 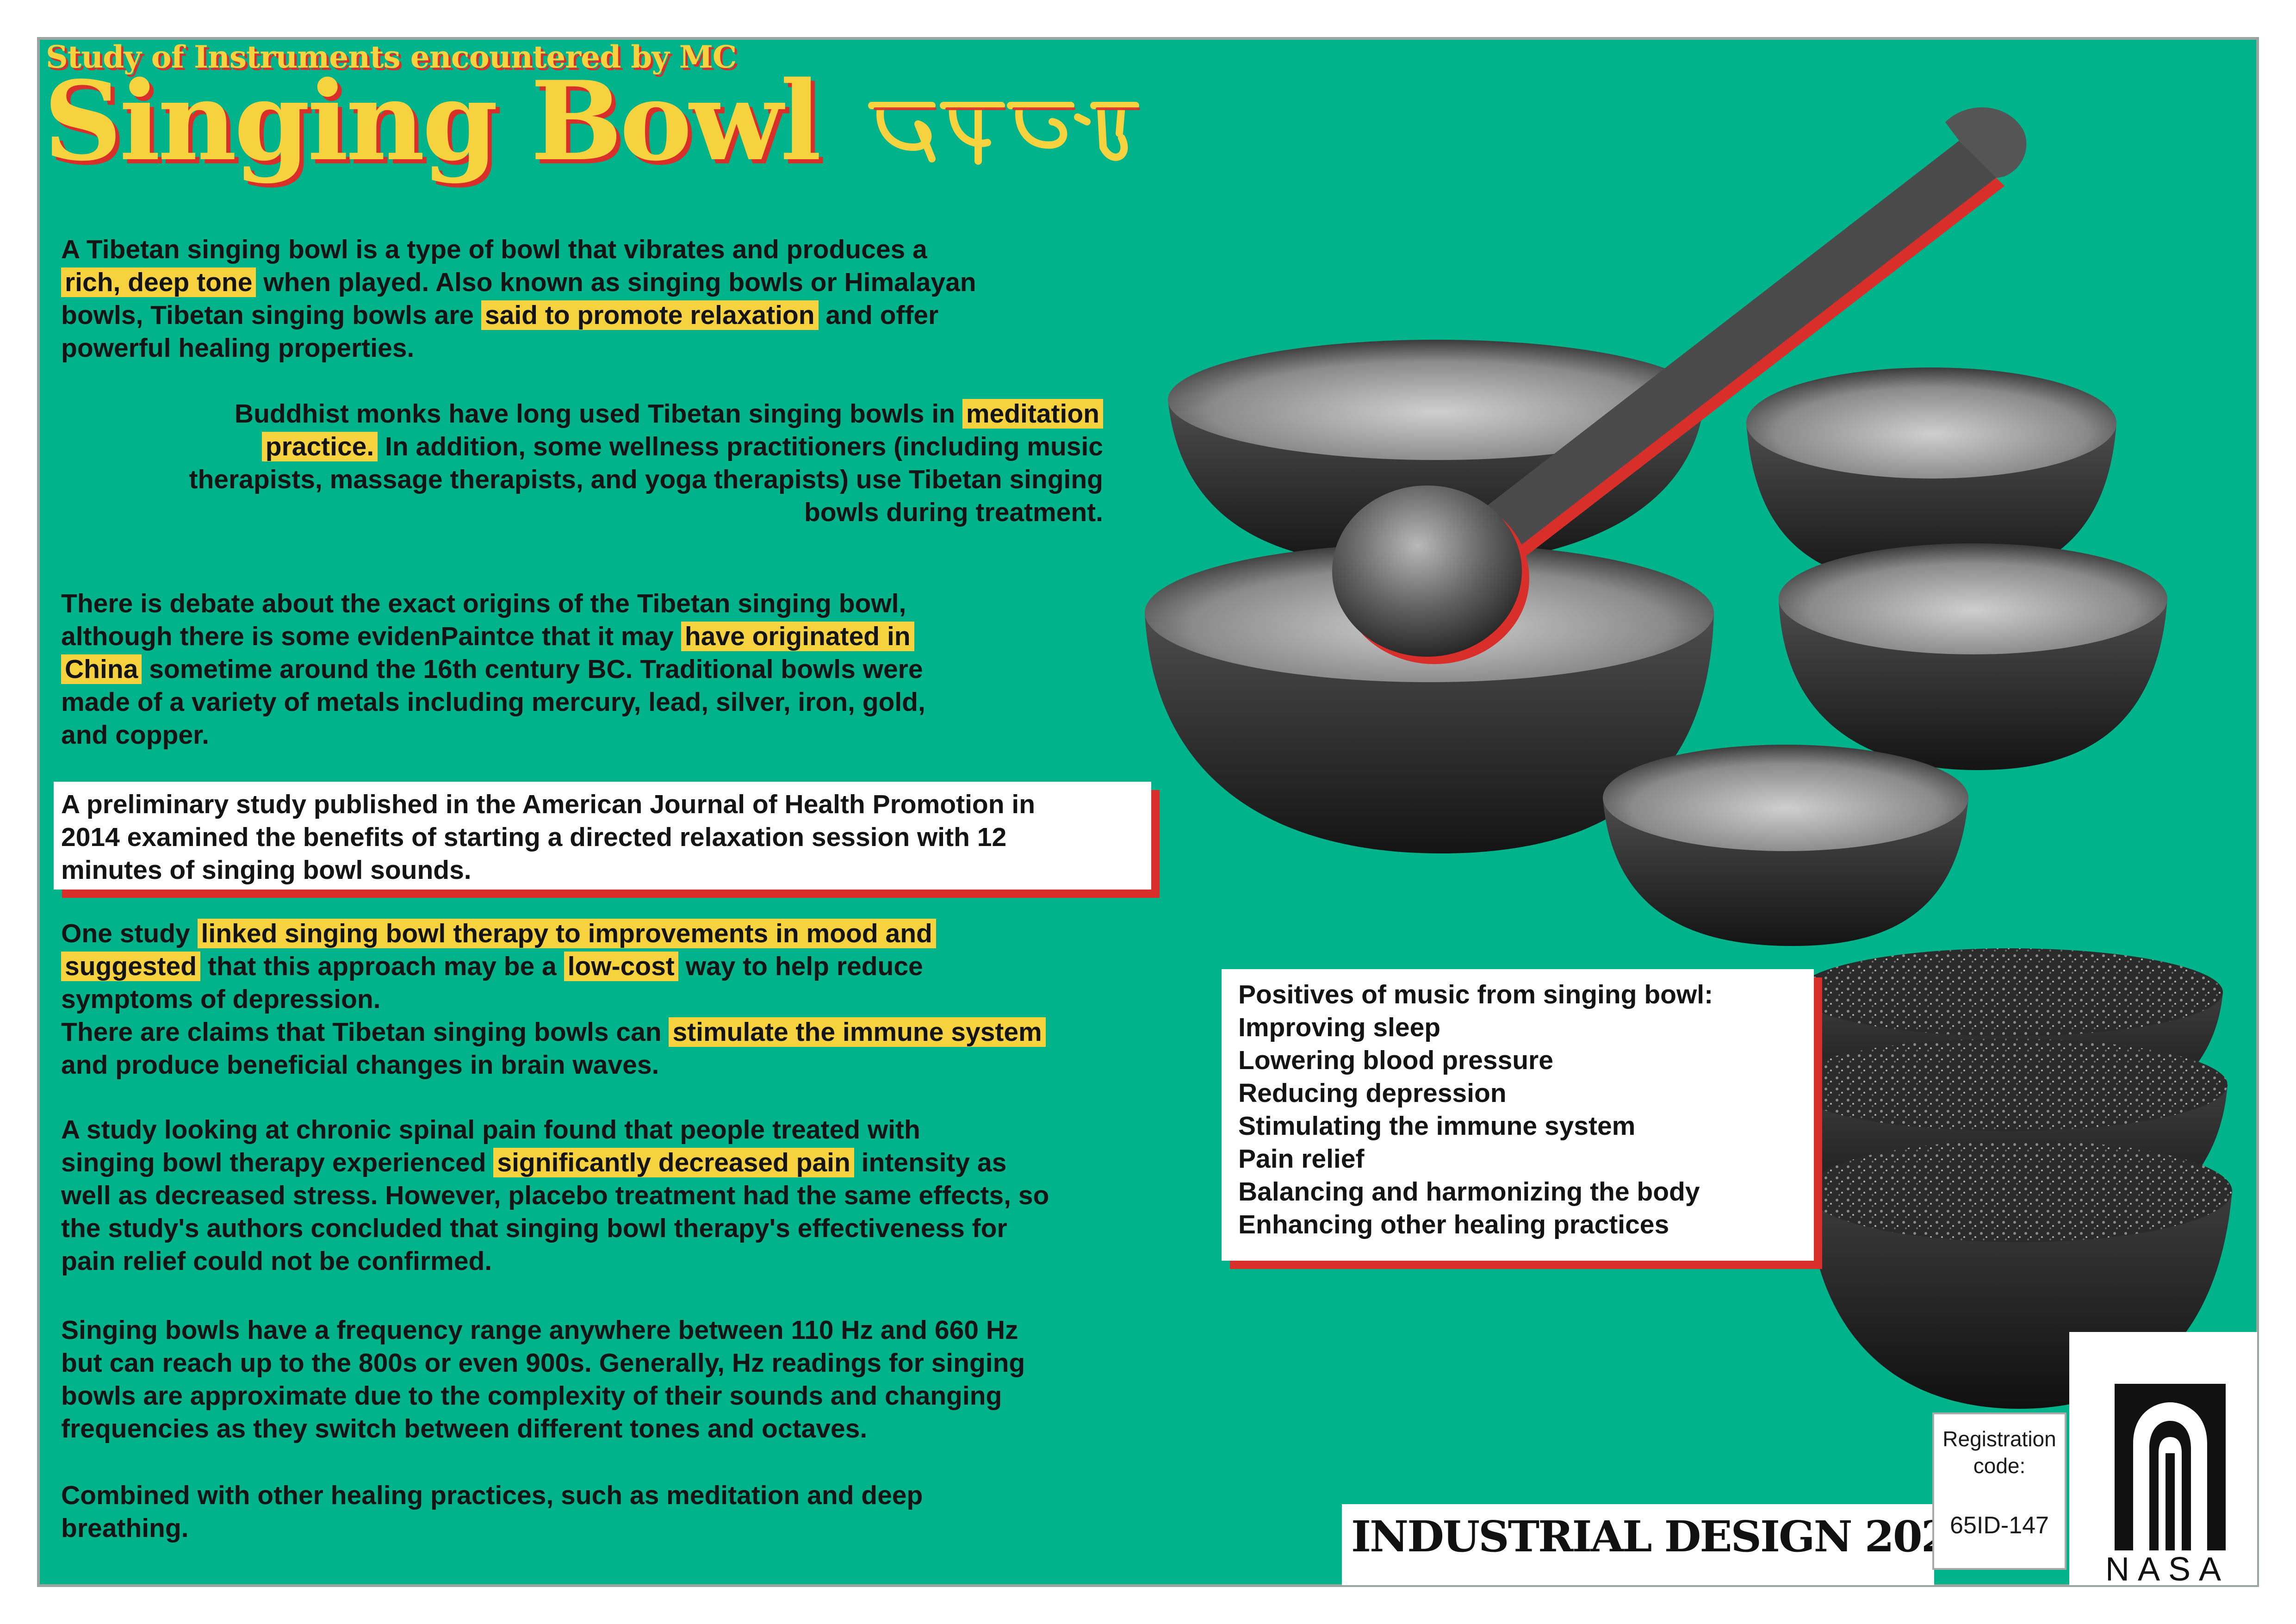 What do you see at coordinates (1469, 1192) in the screenshot?
I see `positives-item: Balancing and harmonizing the body` at bounding box center [1469, 1192].